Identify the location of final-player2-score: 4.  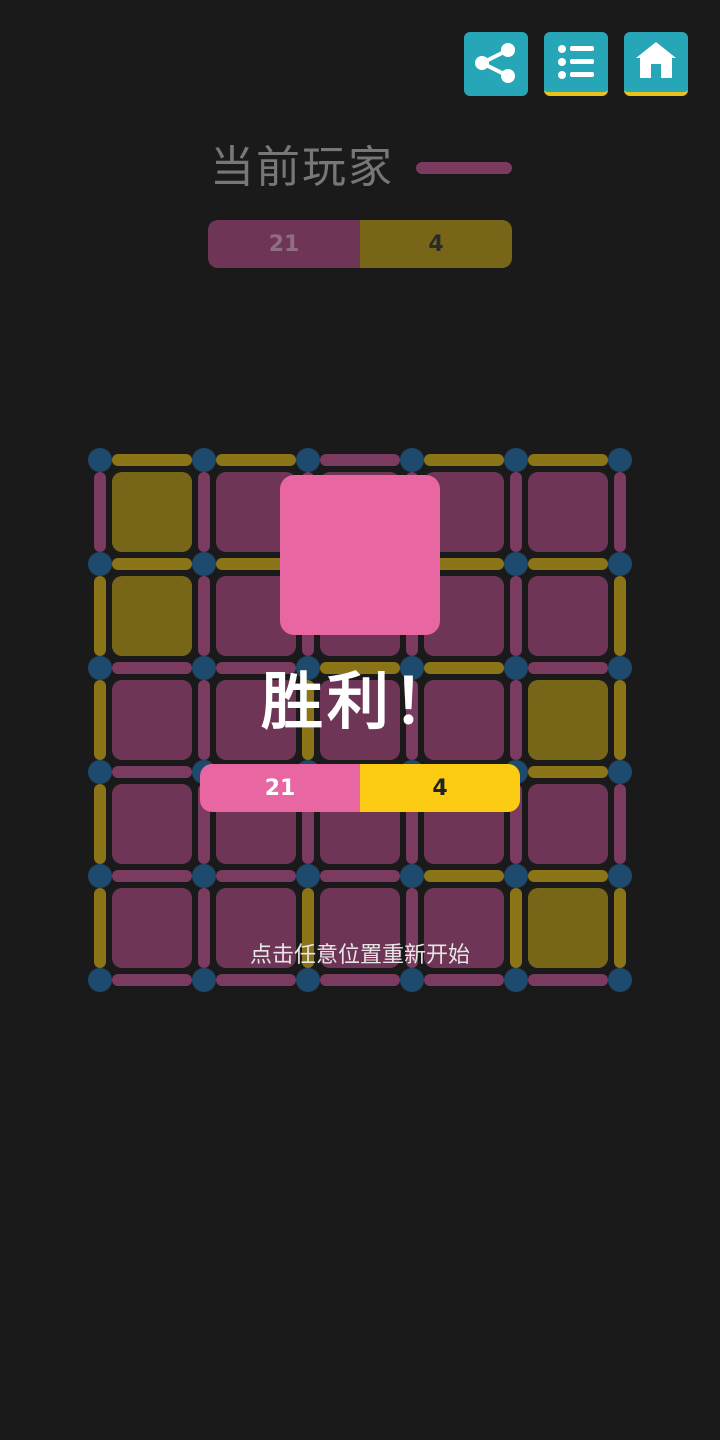
(440, 788).